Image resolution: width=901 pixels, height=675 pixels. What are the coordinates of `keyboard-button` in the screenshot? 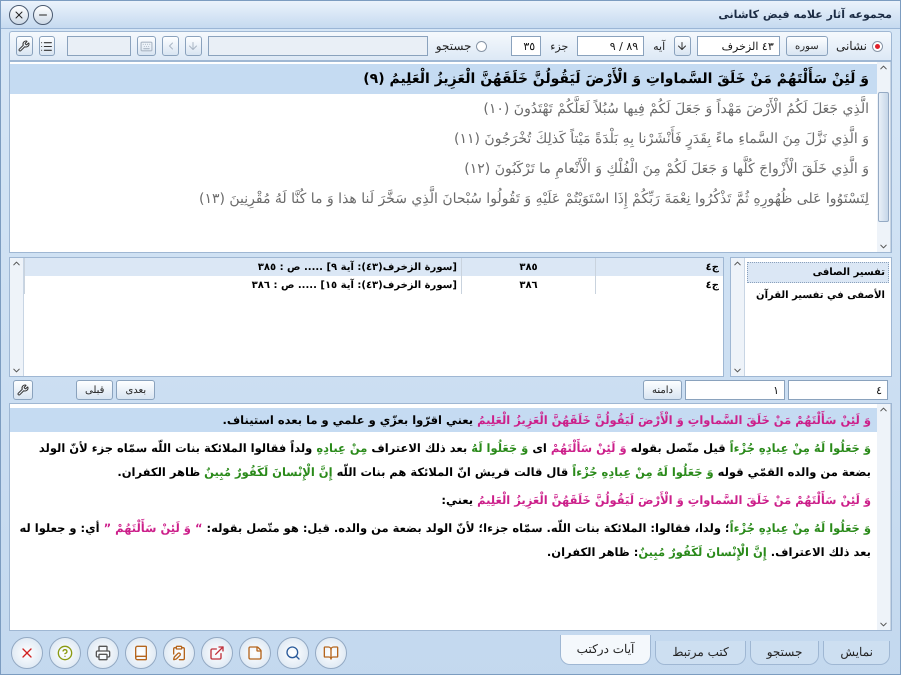 It's located at (146, 46).